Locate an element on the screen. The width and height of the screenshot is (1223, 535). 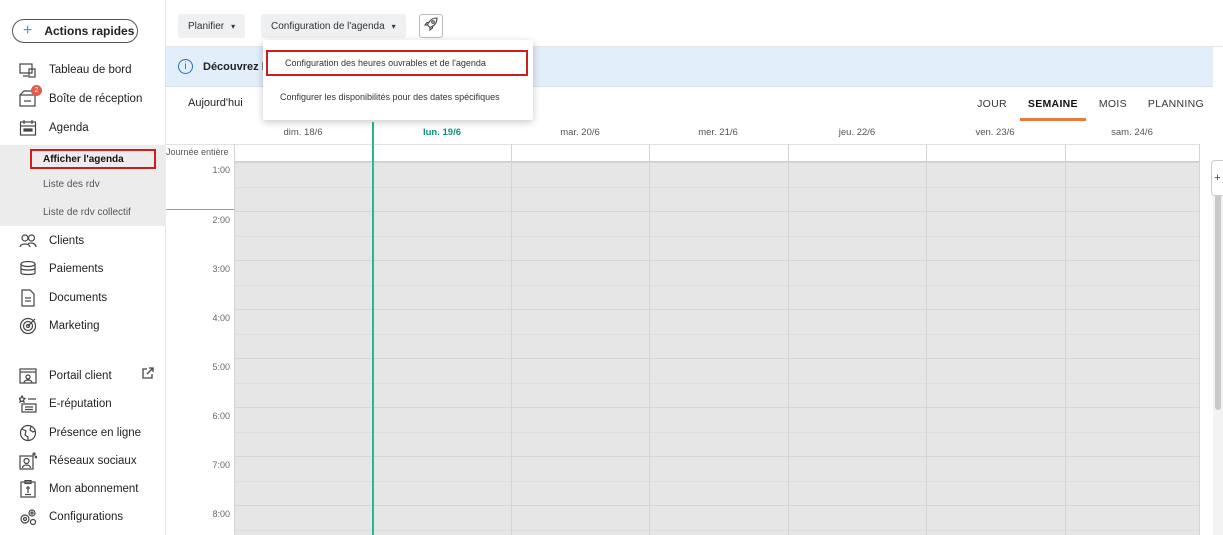
current-time-marker is located at coordinates (200, 209).